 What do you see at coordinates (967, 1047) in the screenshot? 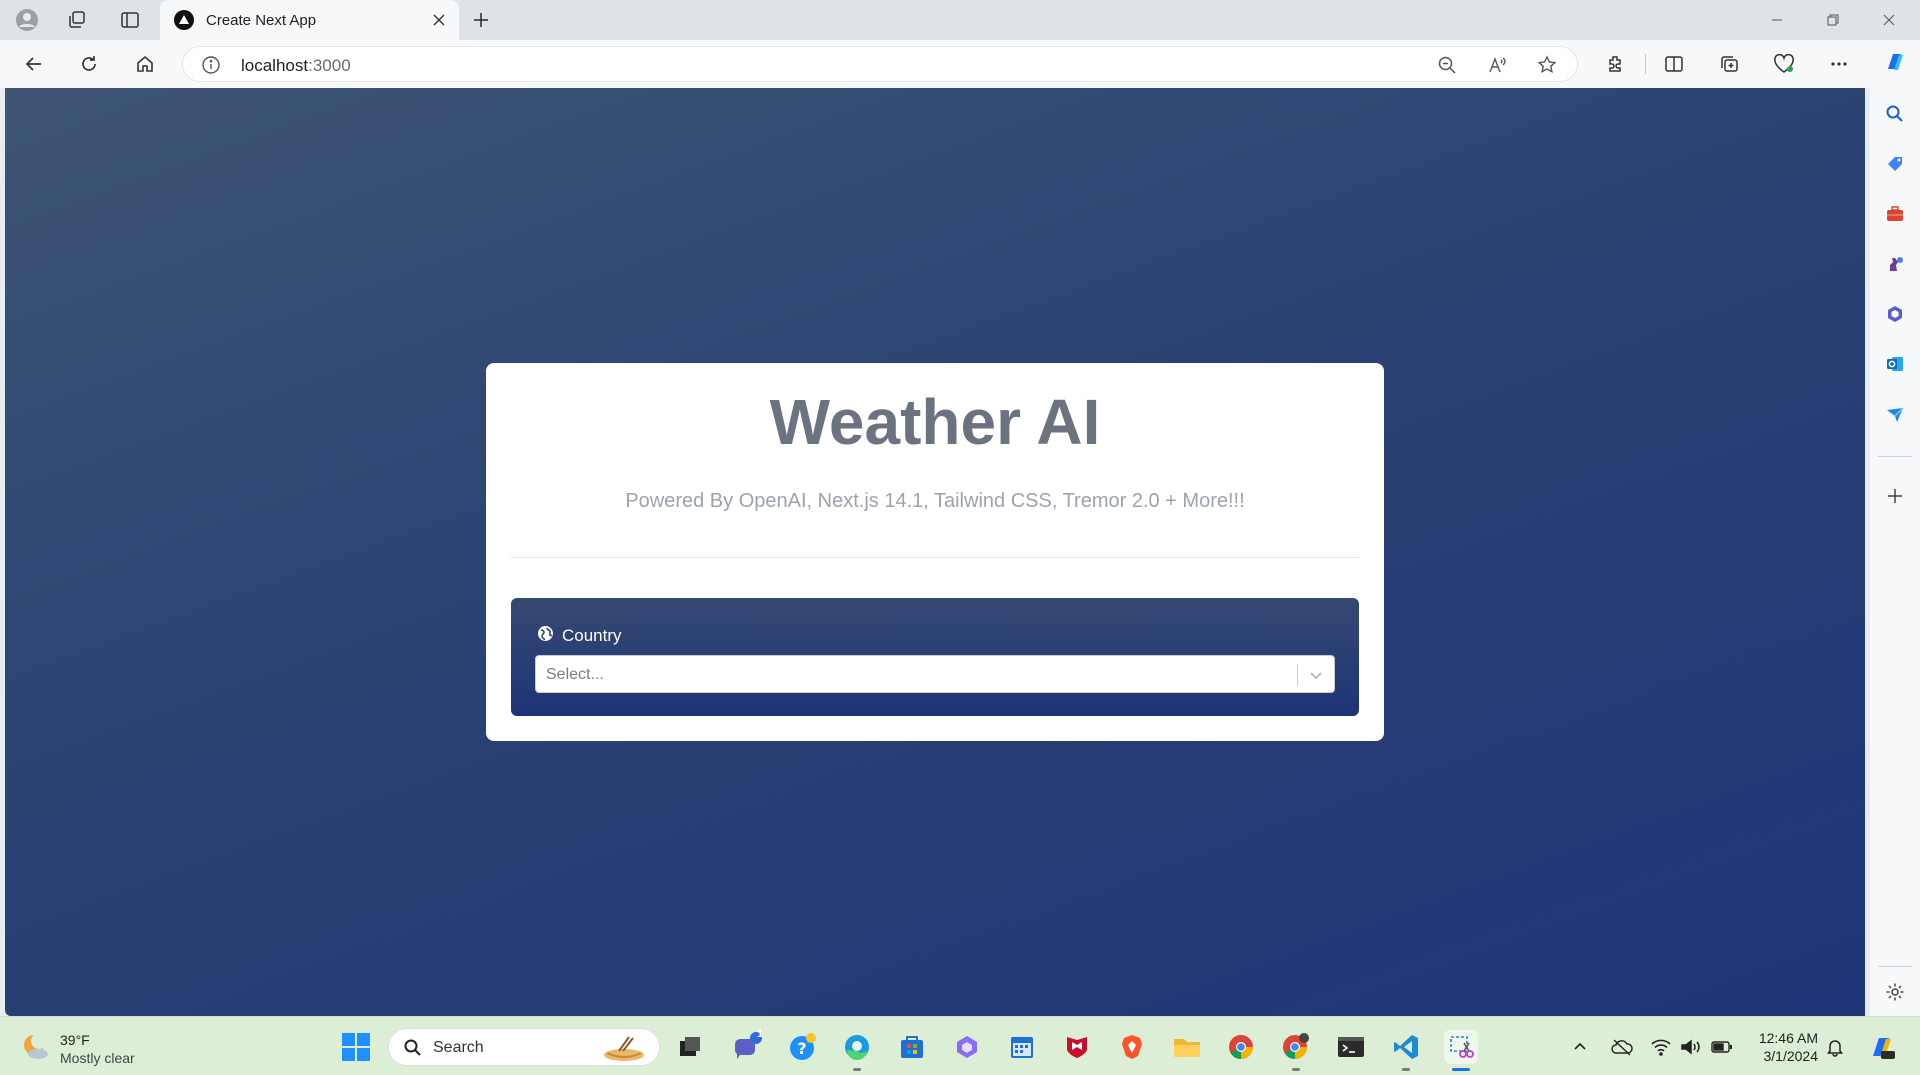
I see `copilot-app-icon` at bounding box center [967, 1047].